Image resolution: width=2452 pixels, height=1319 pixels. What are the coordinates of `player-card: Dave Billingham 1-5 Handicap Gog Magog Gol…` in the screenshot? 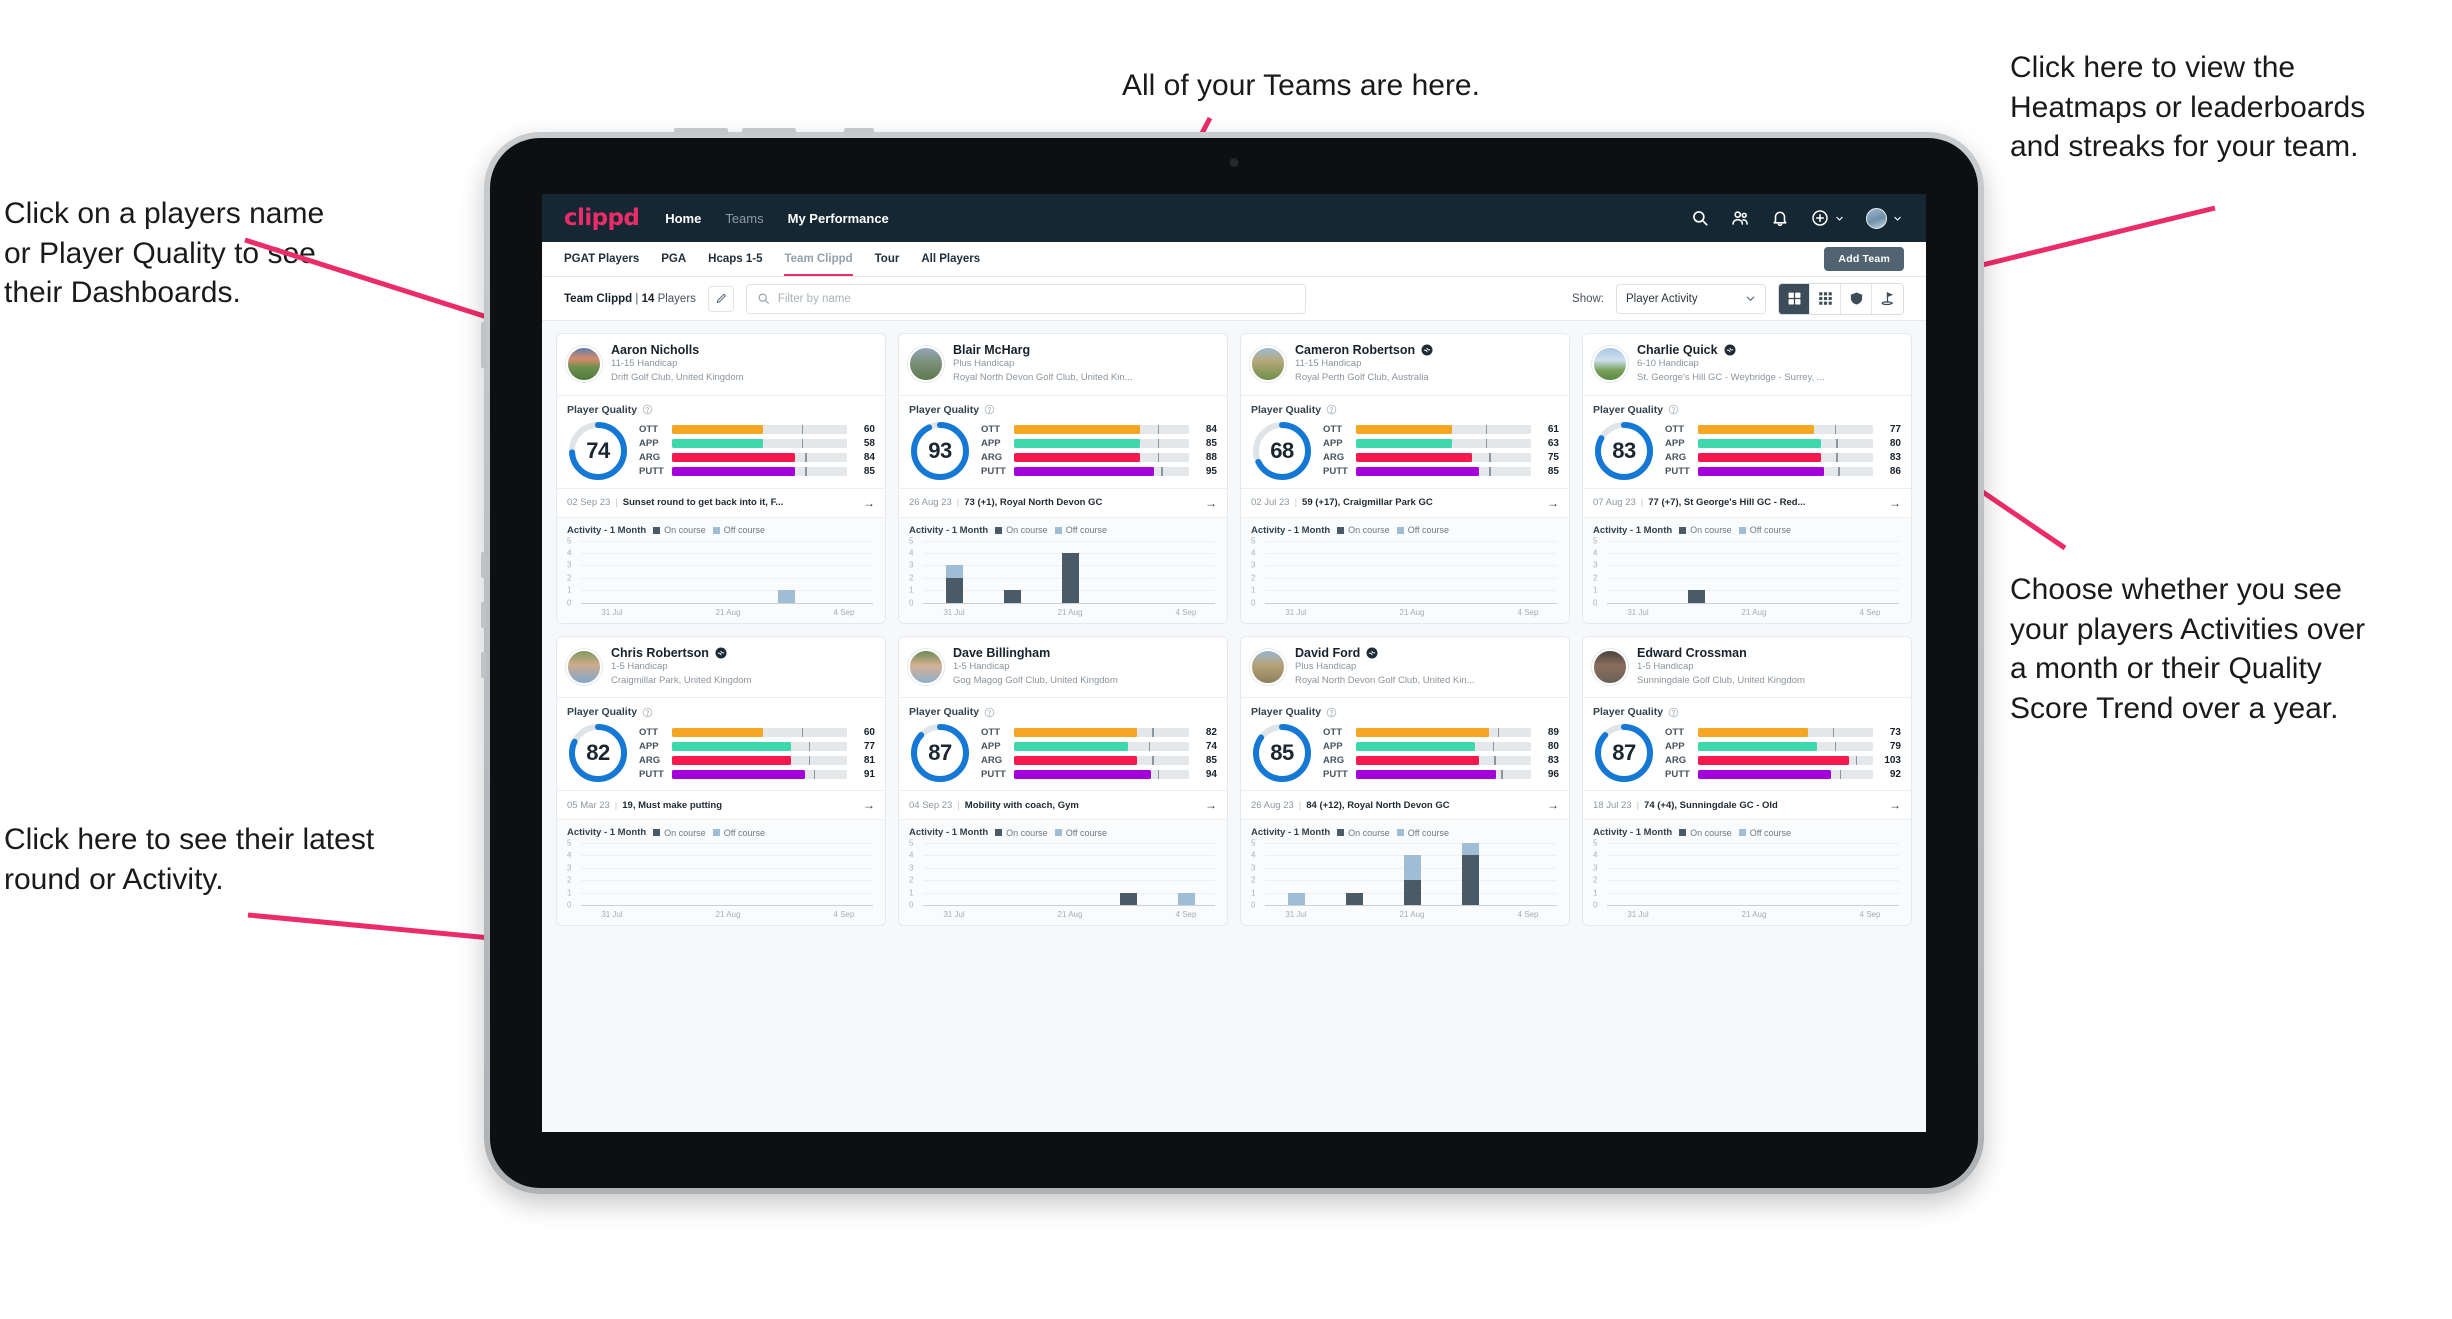 It's located at (1063, 780).